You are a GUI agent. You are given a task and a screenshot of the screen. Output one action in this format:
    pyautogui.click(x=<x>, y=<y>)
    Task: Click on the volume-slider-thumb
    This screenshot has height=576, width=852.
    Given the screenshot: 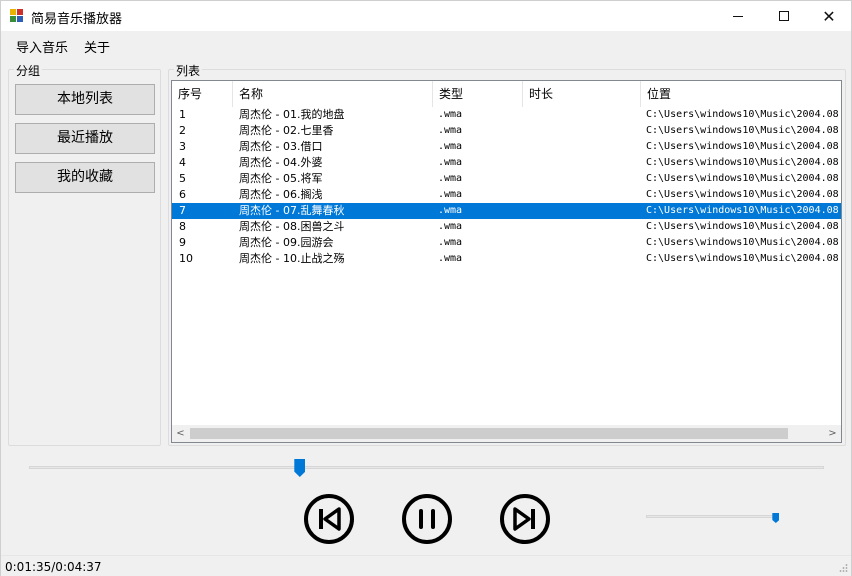 What is the action you would take?
    pyautogui.click(x=776, y=518)
    